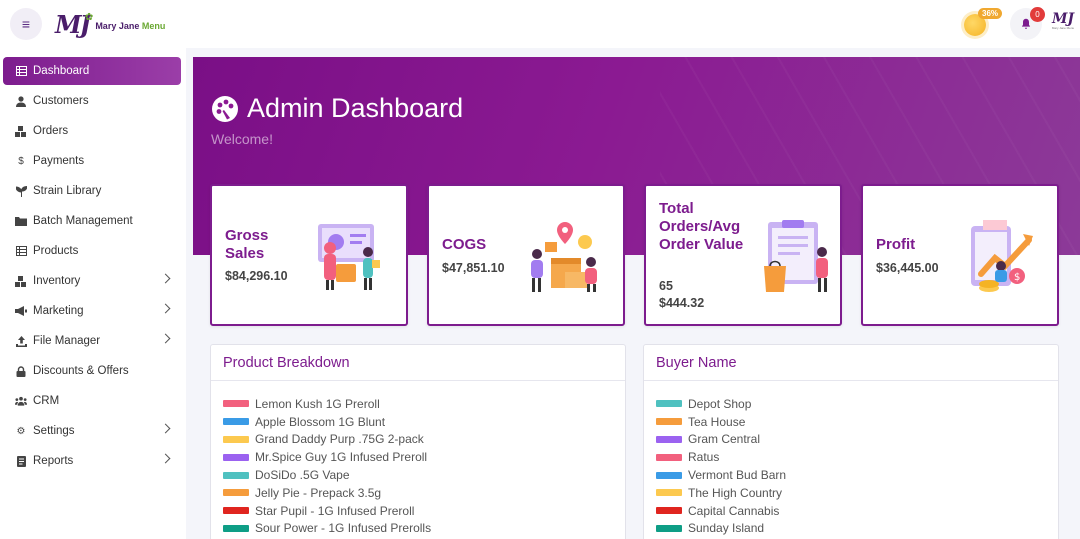 The image size is (1080, 539). What do you see at coordinates (92, 431) in the screenshot?
I see `sidebar-item-settings: ⚙ Settings` at bounding box center [92, 431].